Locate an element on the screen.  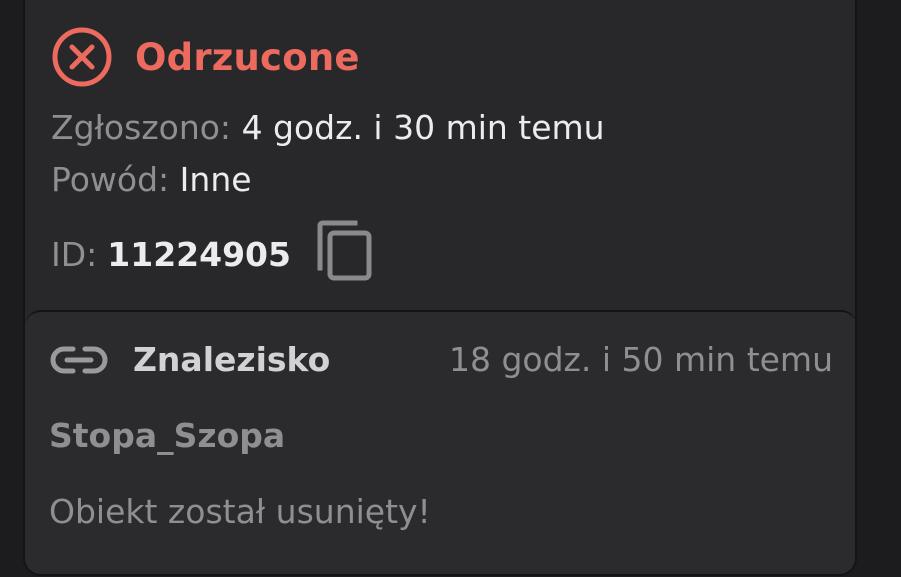
id-value: 11224905 is located at coordinates (199, 254).